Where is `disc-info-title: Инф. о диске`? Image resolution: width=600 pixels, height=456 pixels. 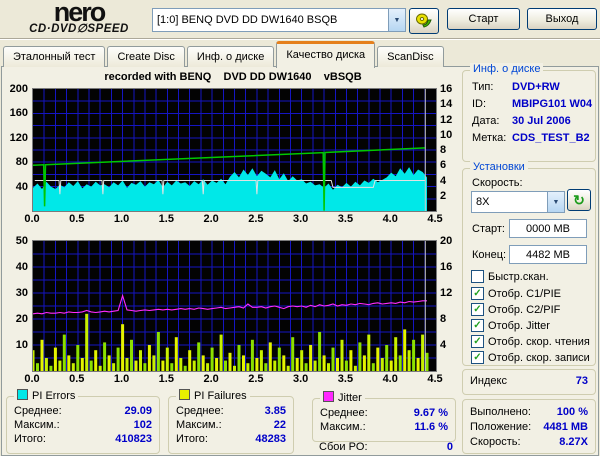 disc-info-title: Инф. о диске is located at coordinates (507, 69).